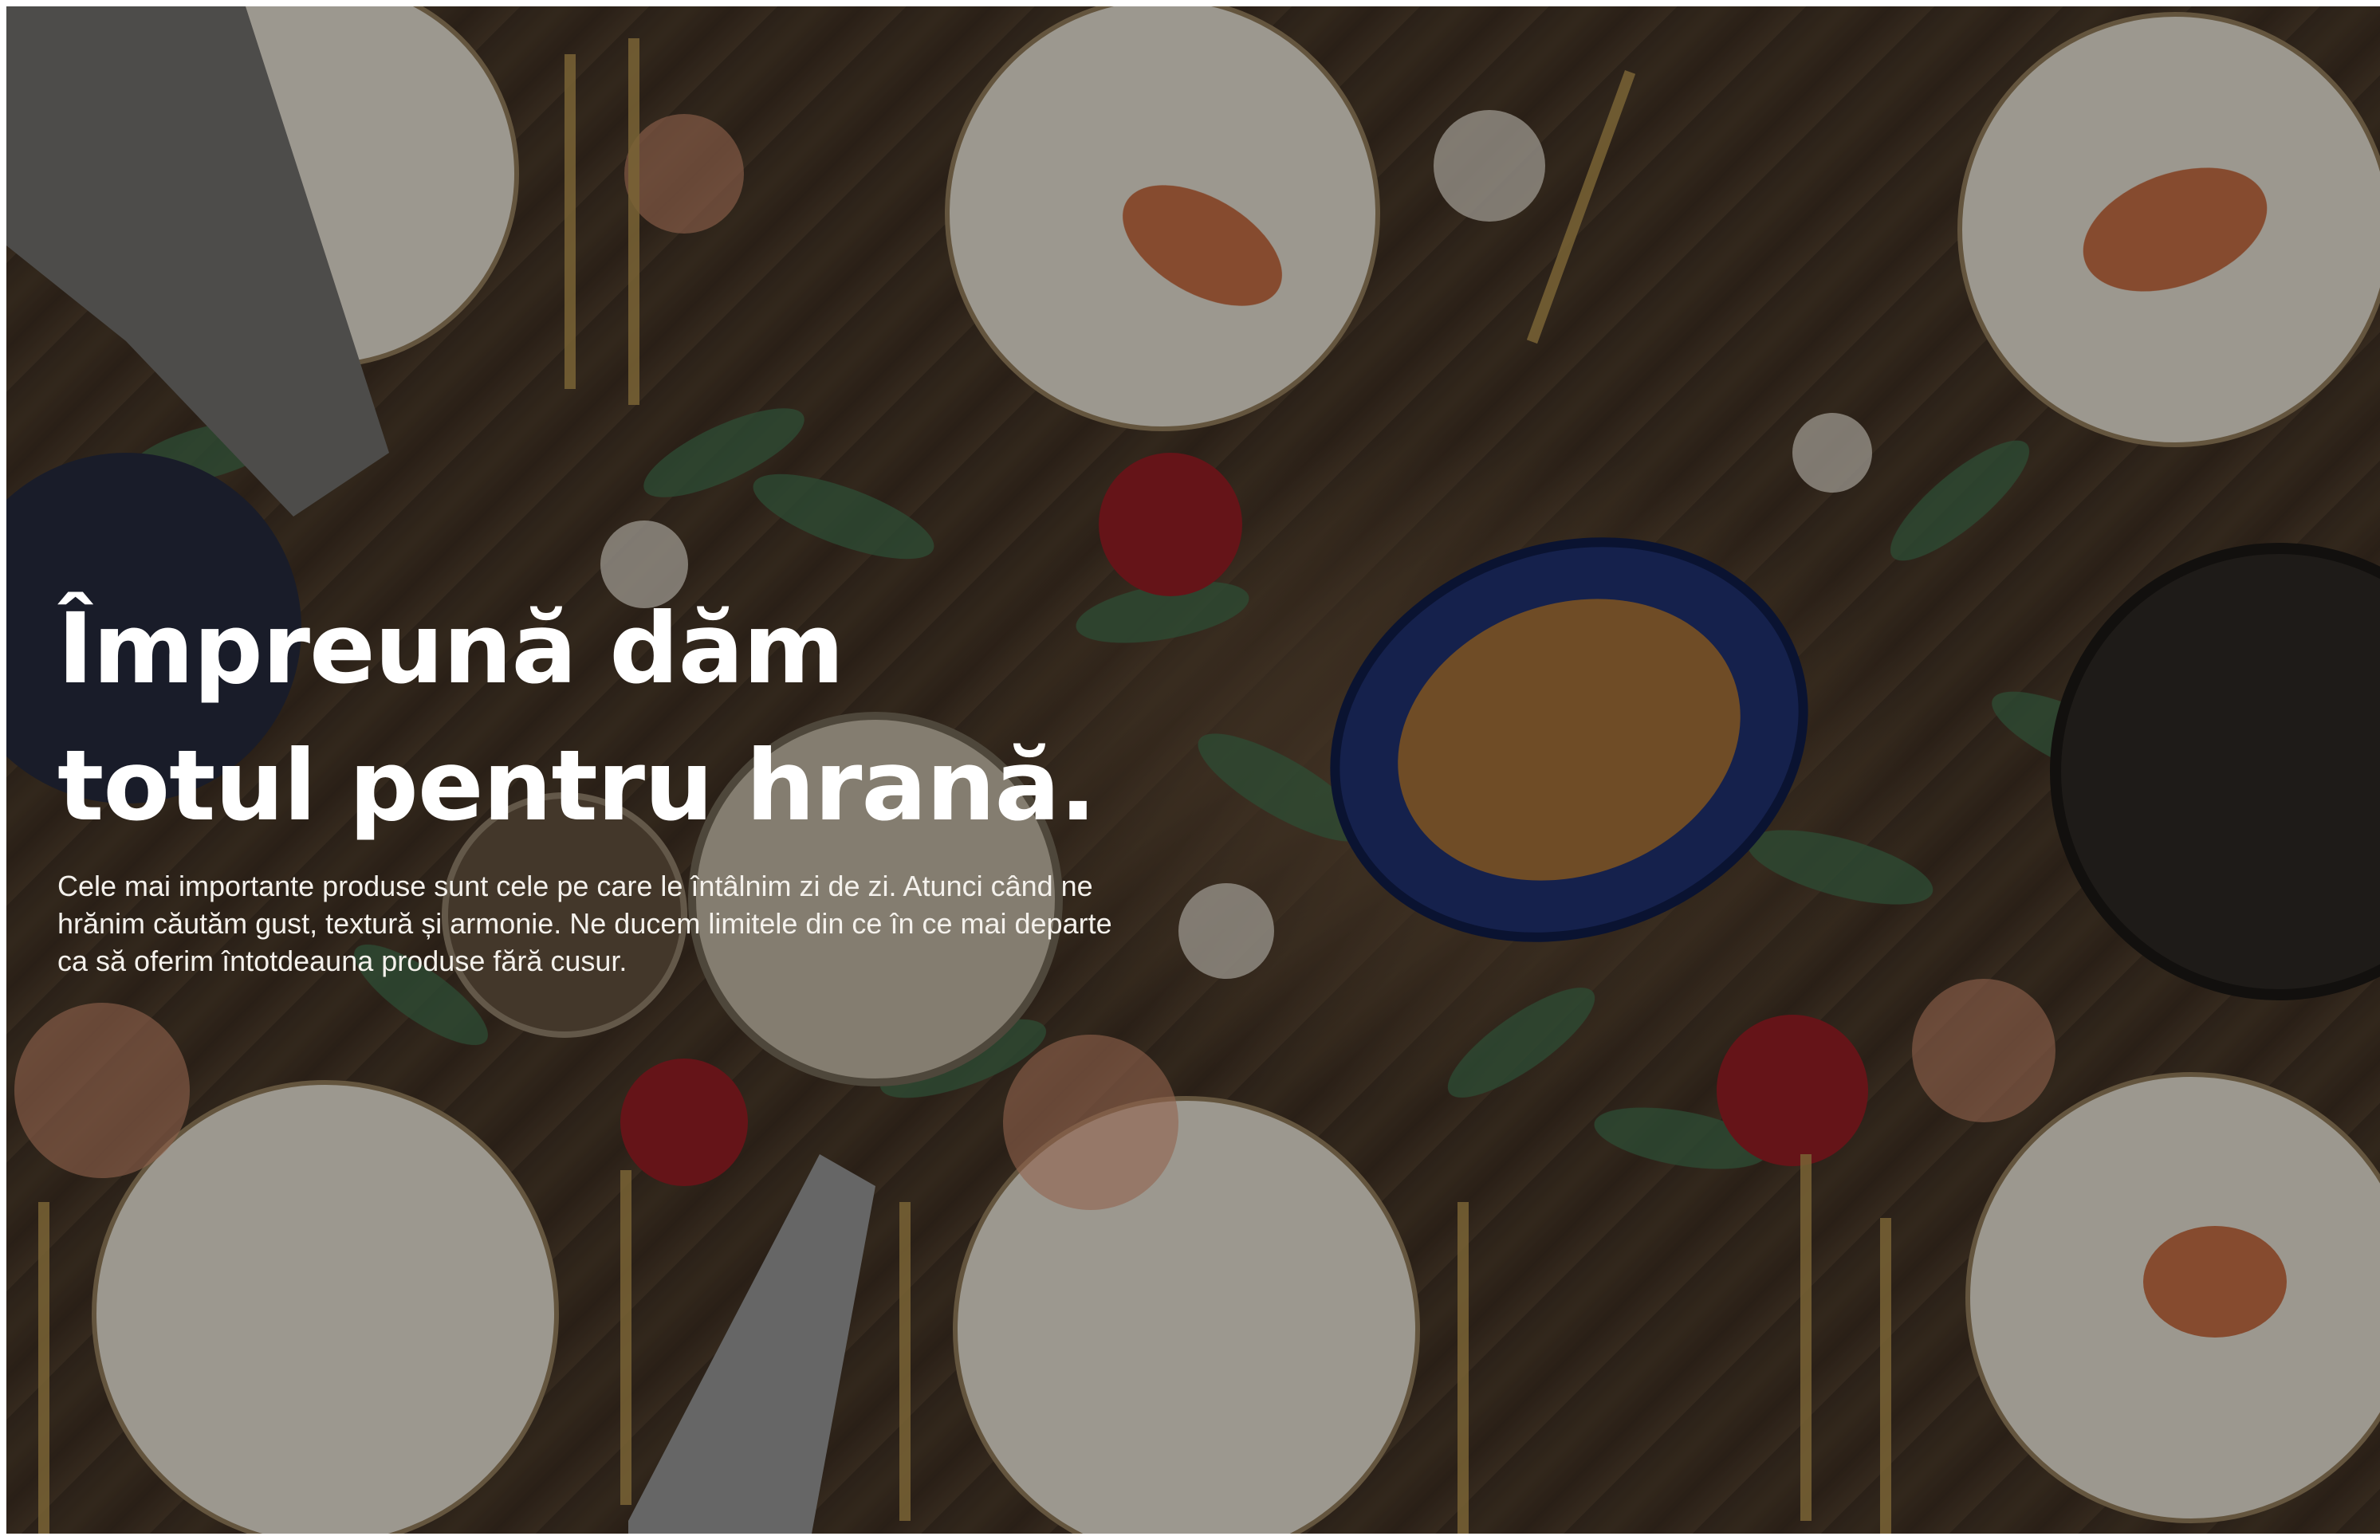  What do you see at coordinates (450, 648) in the screenshot?
I see `headline-line-1: Împreună dăm` at bounding box center [450, 648].